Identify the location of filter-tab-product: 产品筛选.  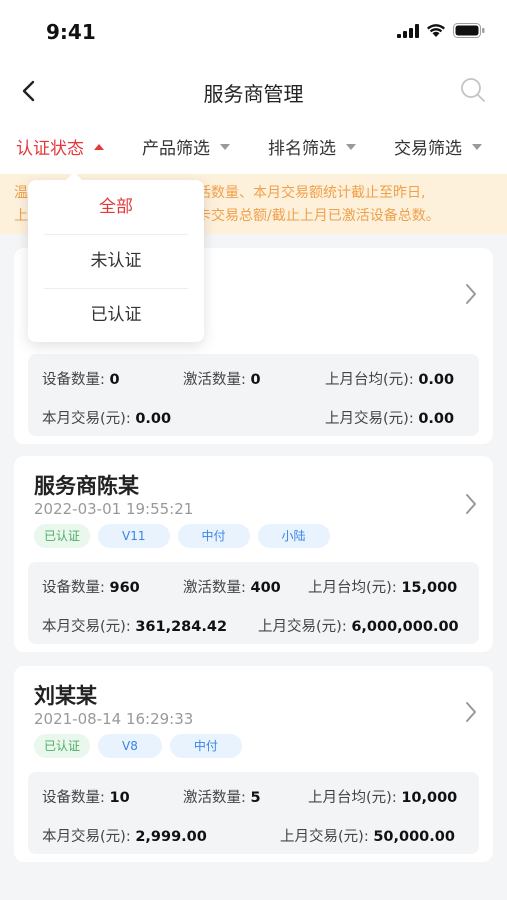
(186, 146).